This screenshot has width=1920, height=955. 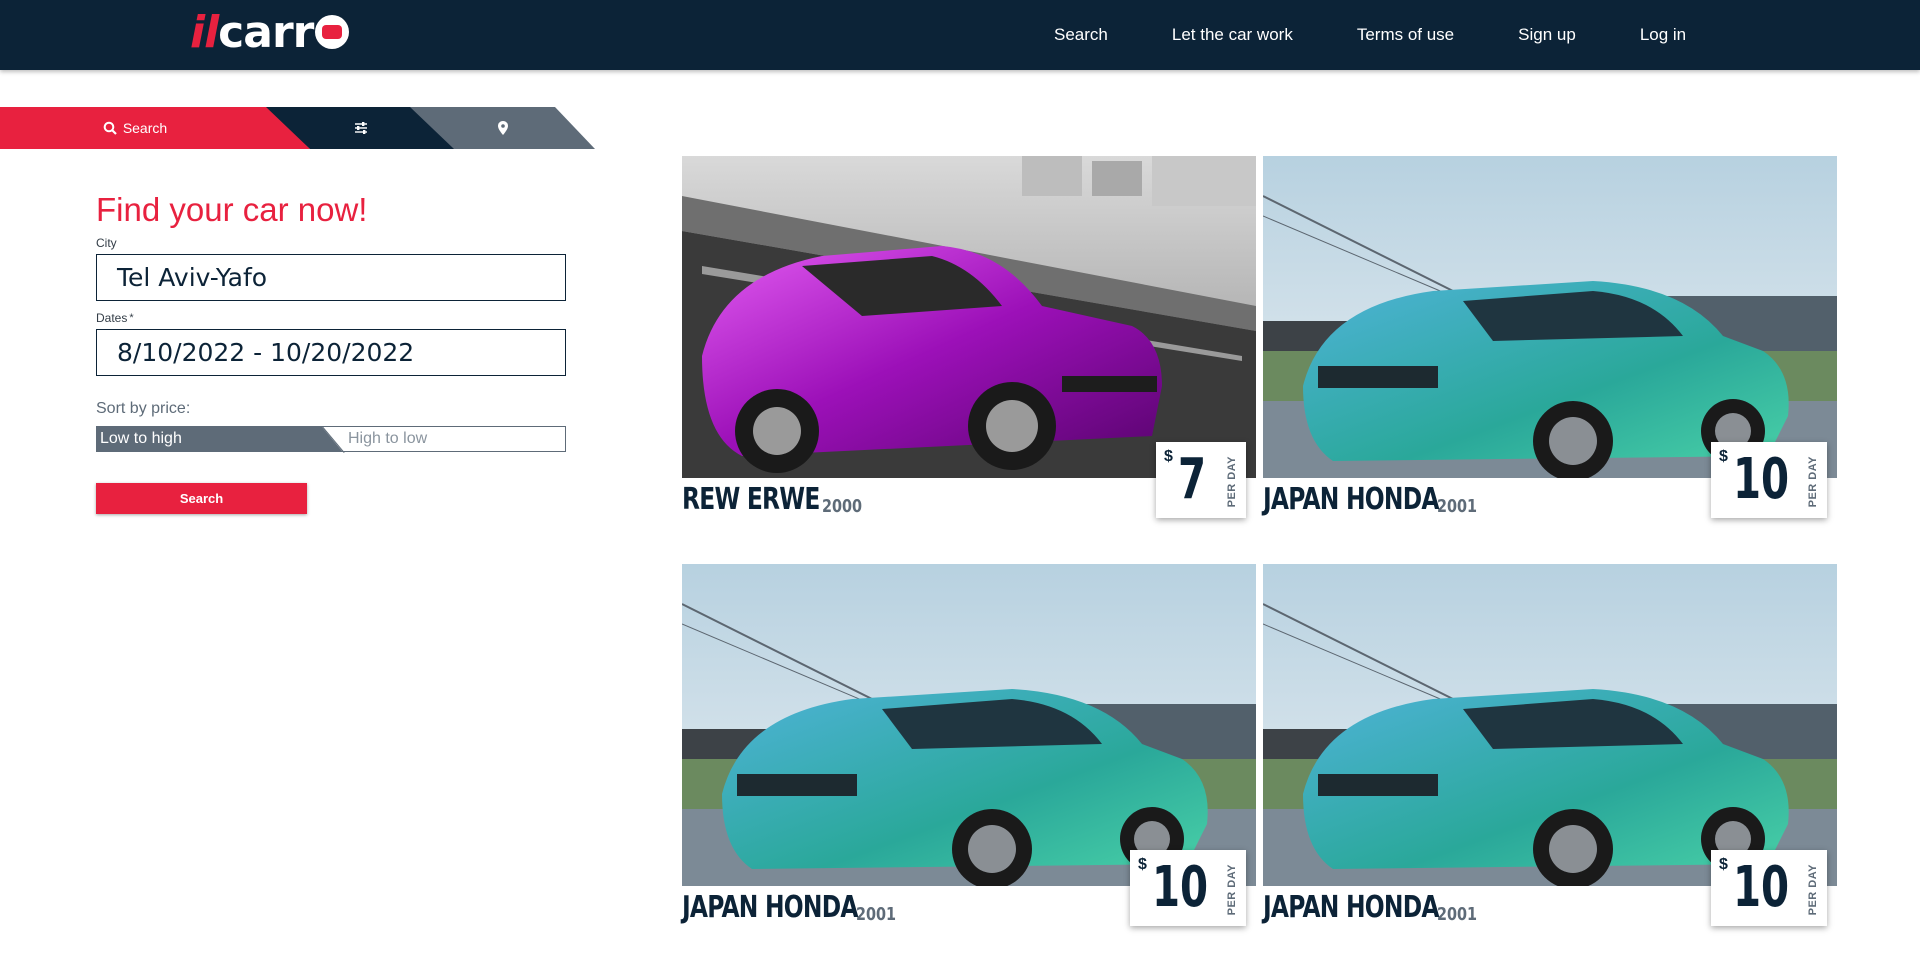 I want to click on nav-log-in: Log in, so click(x=1663, y=35).